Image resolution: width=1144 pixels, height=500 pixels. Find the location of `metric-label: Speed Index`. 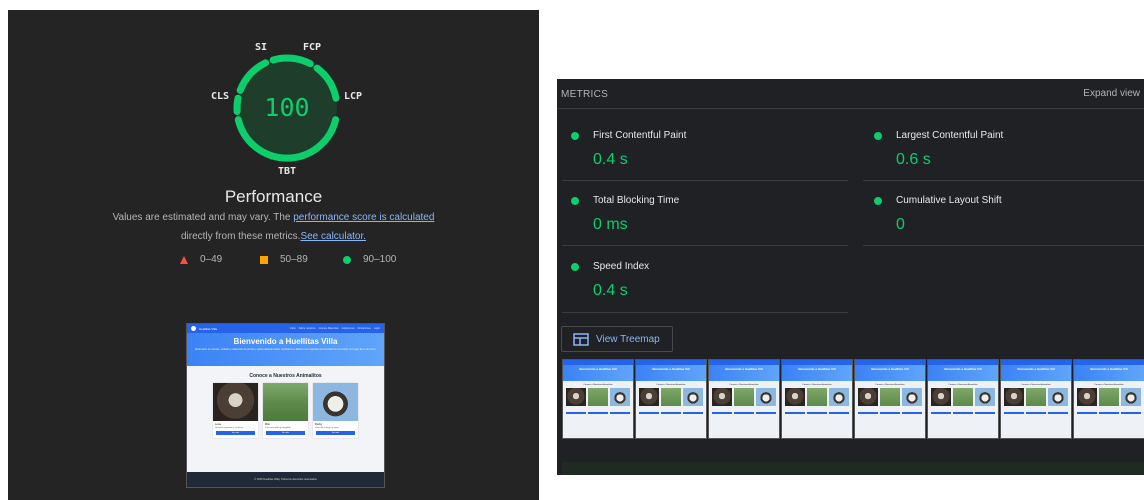

metric-label: Speed Index is located at coordinates (621, 266).